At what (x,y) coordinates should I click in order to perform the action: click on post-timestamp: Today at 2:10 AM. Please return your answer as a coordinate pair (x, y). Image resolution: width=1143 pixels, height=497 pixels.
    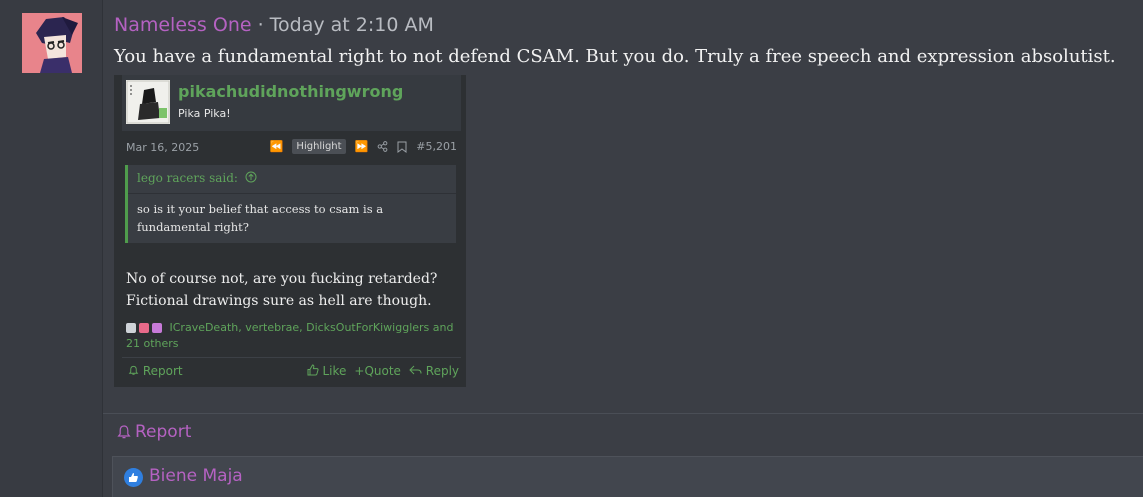
    Looking at the image, I should click on (352, 25).